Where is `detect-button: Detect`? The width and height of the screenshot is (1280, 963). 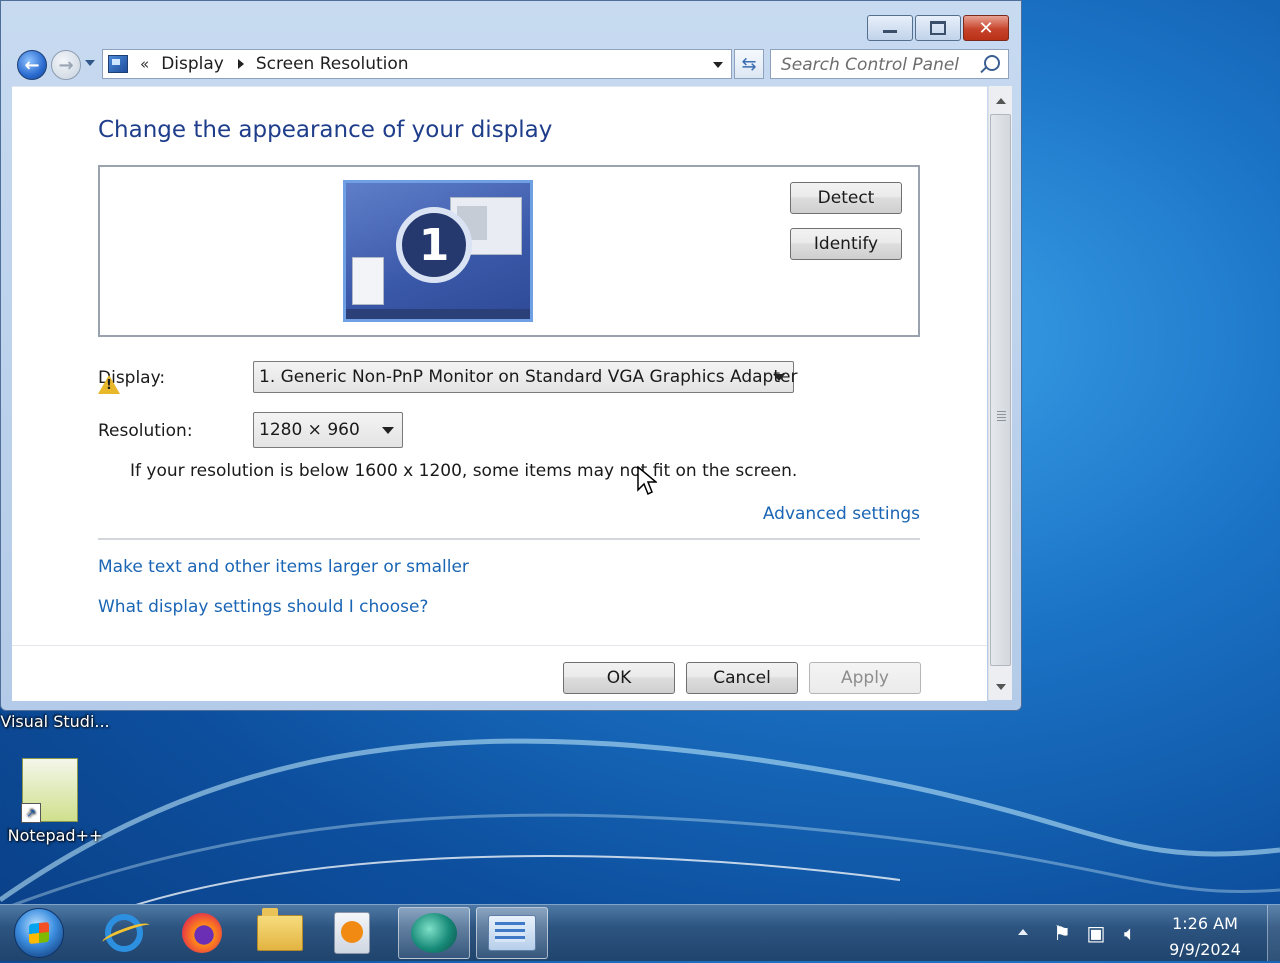 detect-button: Detect is located at coordinates (846, 198).